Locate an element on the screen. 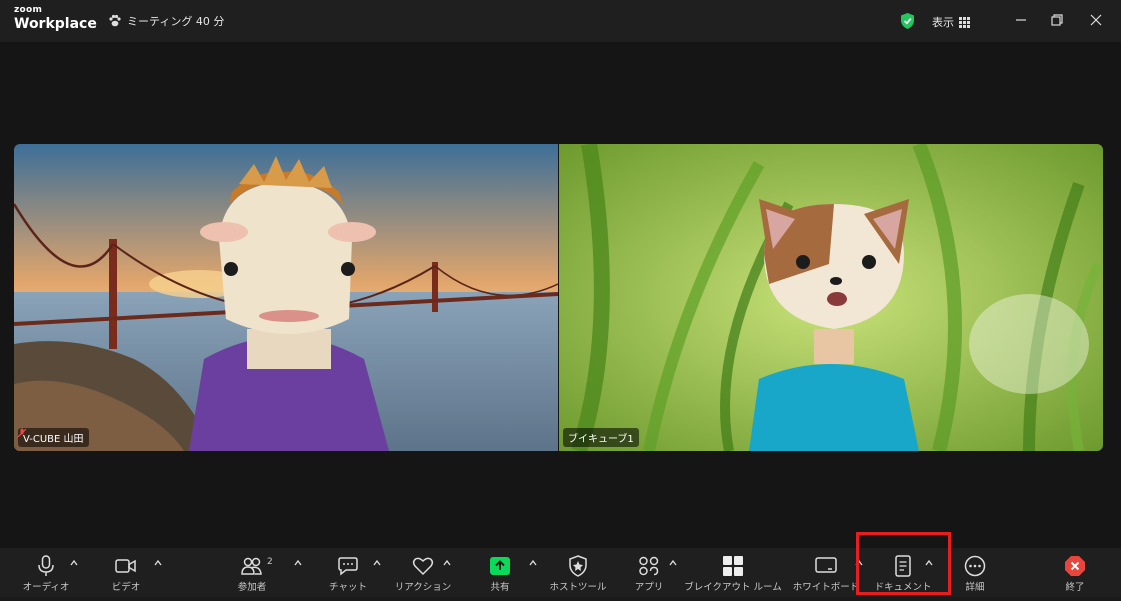  view-label: 表示 is located at coordinates (943, 22).